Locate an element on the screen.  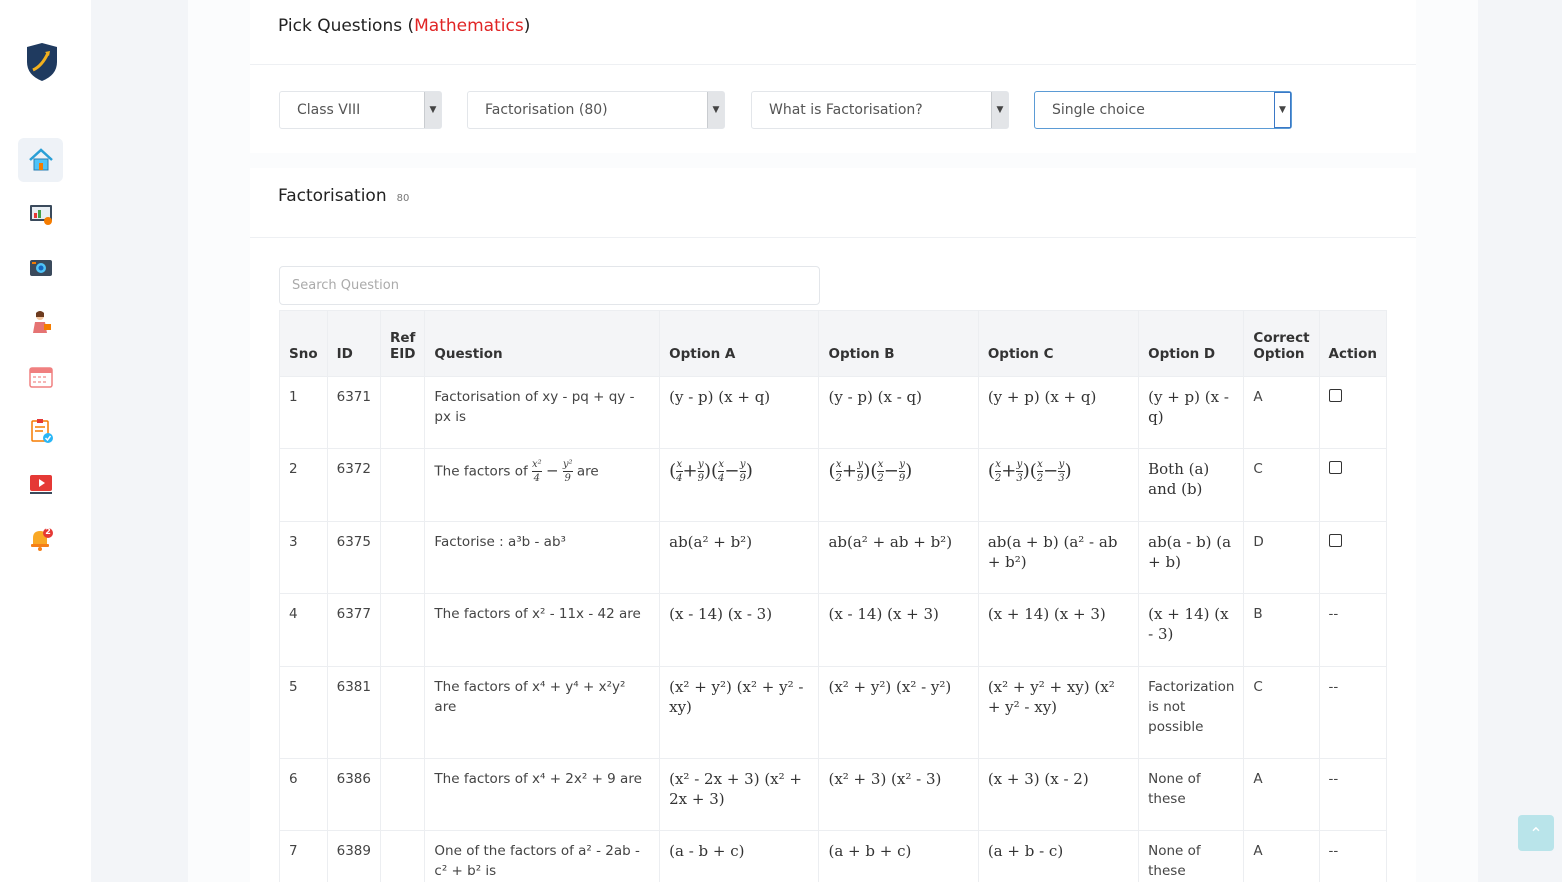
header-id: ID is located at coordinates (353, 343).